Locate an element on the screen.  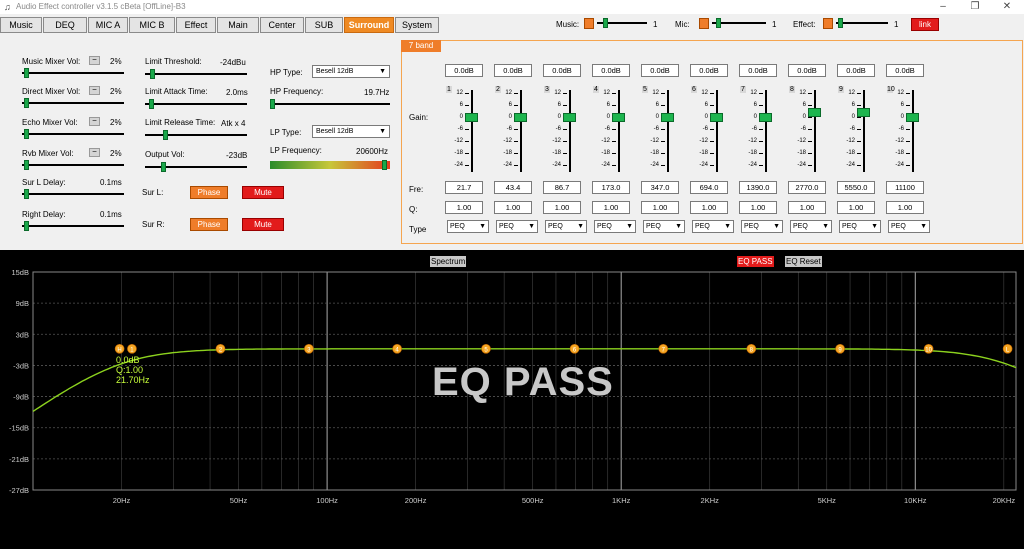
spectrum-button: Spectrum is located at coordinates (448, 261).